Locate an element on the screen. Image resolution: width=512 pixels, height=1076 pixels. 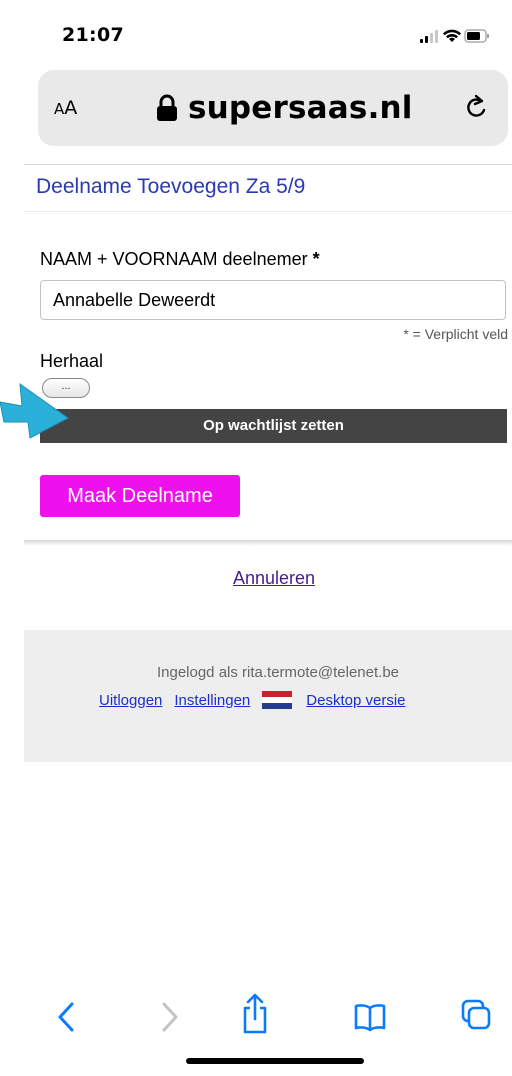
signal-icon is located at coordinates (429, 36).